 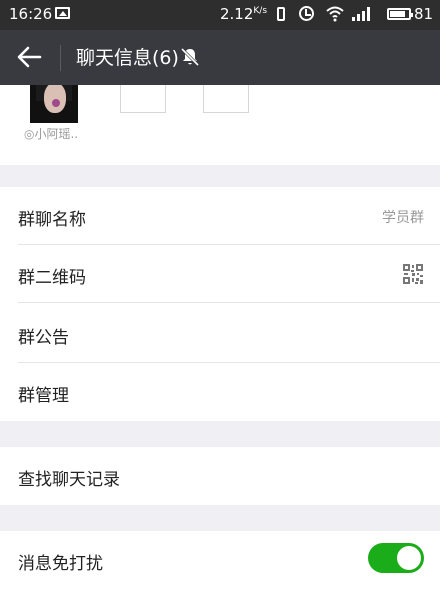 I want to click on member-name: ◎小阿瑶.., so click(x=51, y=134).